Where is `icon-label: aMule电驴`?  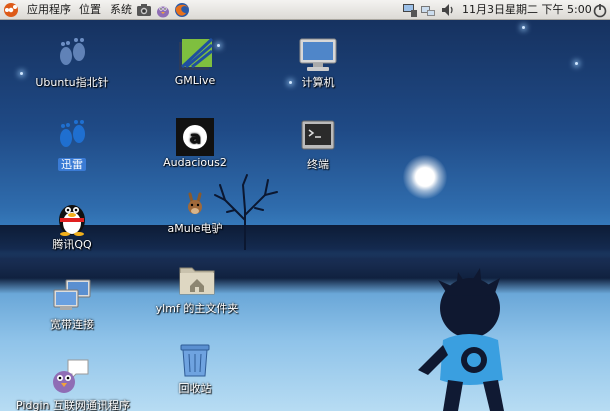
icon-label: aMule电驴 is located at coordinates (195, 228).